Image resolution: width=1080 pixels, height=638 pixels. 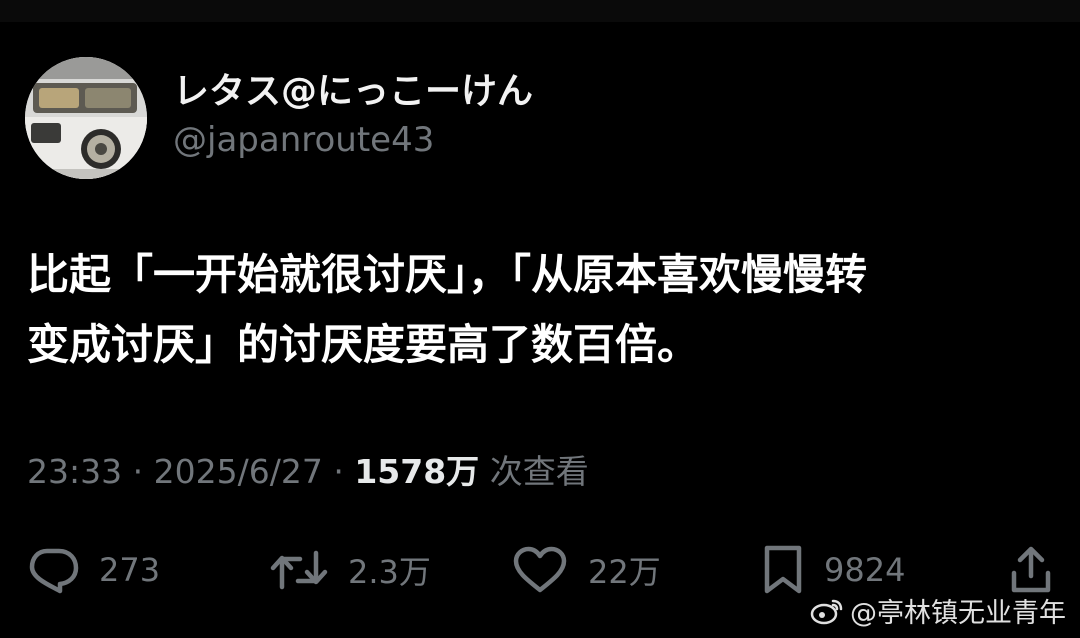 What do you see at coordinates (417, 471) in the screenshot?
I see `views-count: 1578万` at bounding box center [417, 471].